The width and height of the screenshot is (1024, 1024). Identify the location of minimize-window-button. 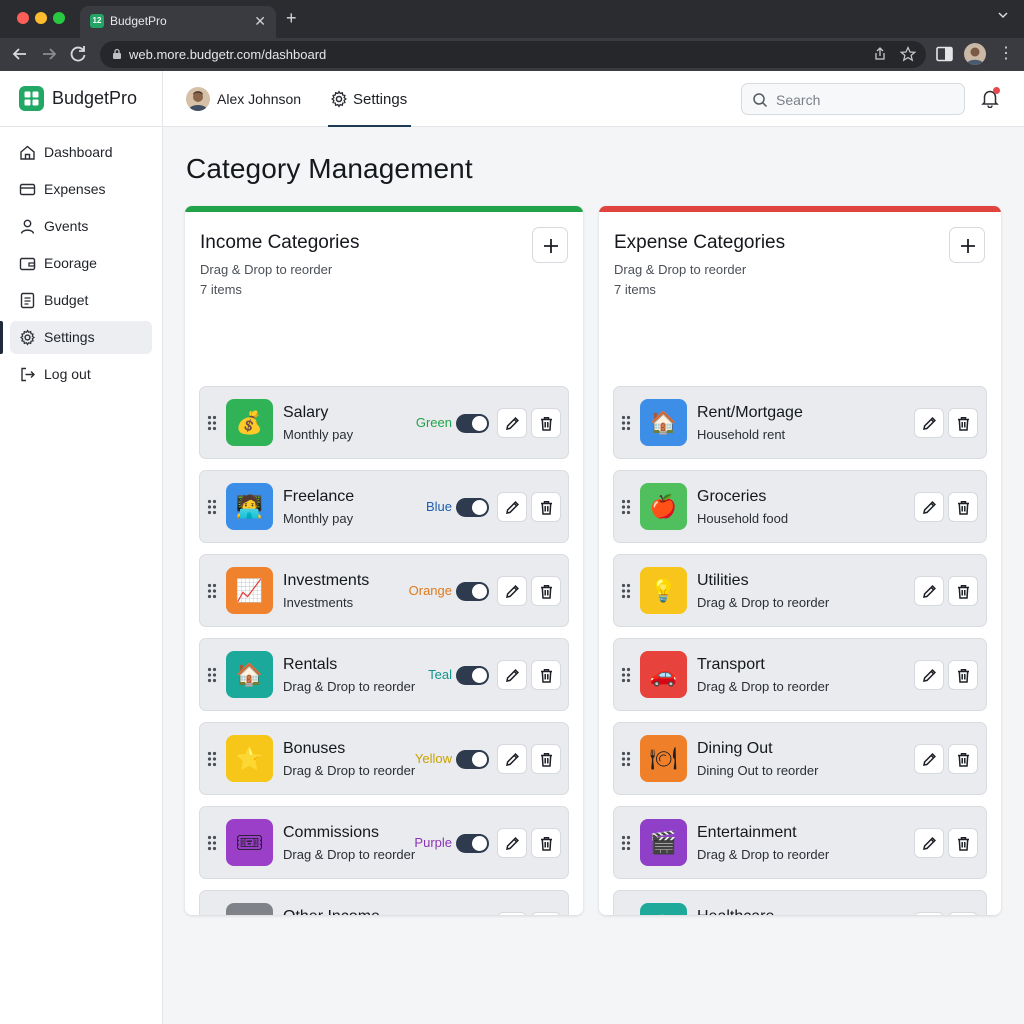
(41, 18).